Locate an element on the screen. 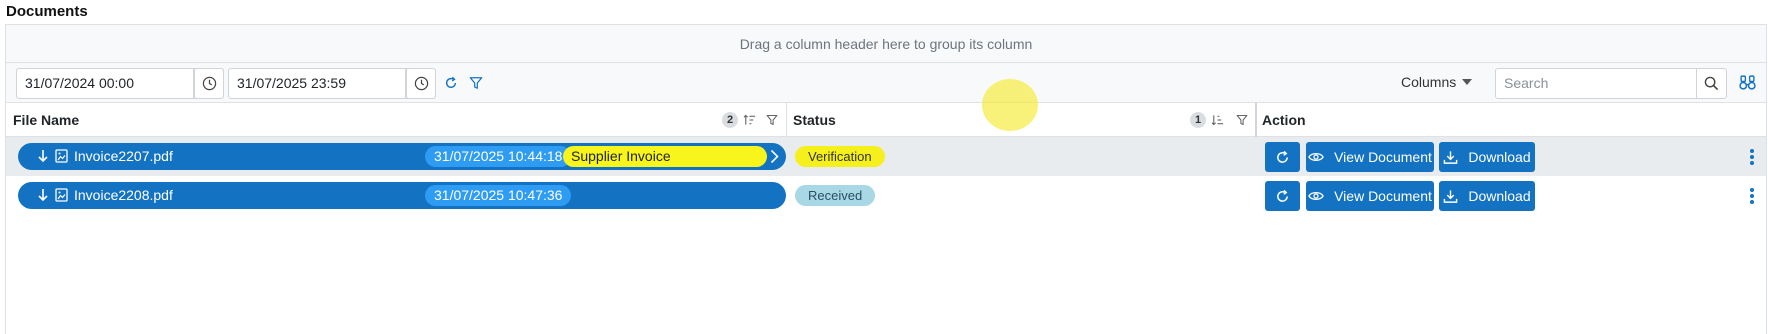 Image resolution: width=1768 pixels, height=334 pixels. columns-button: Columns is located at coordinates (1437, 82).